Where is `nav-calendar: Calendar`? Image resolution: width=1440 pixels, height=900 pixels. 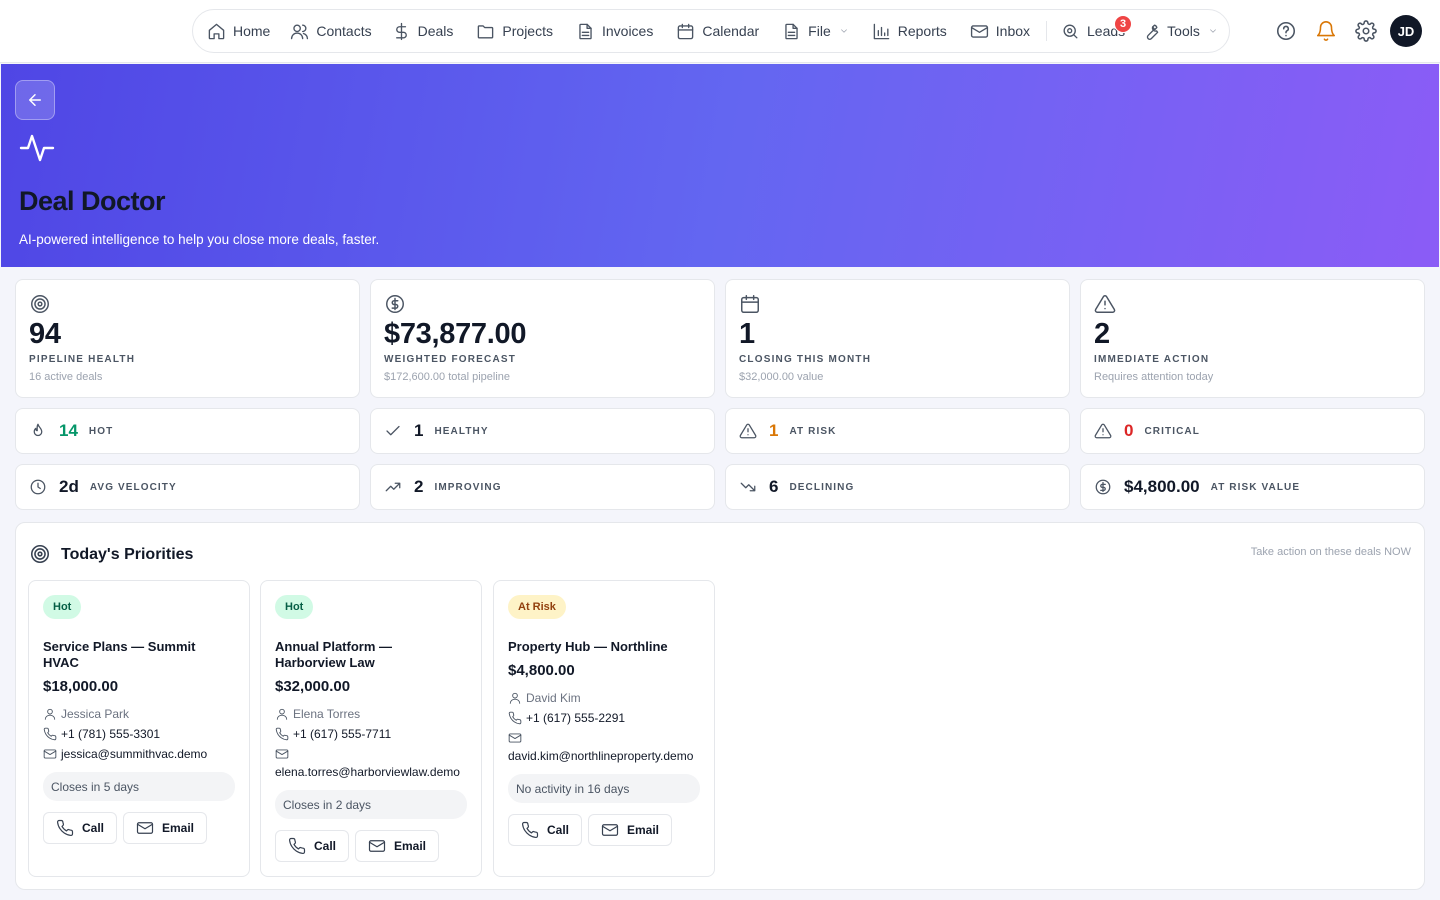
nav-calendar: Calendar is located at coordinates (717, 31).